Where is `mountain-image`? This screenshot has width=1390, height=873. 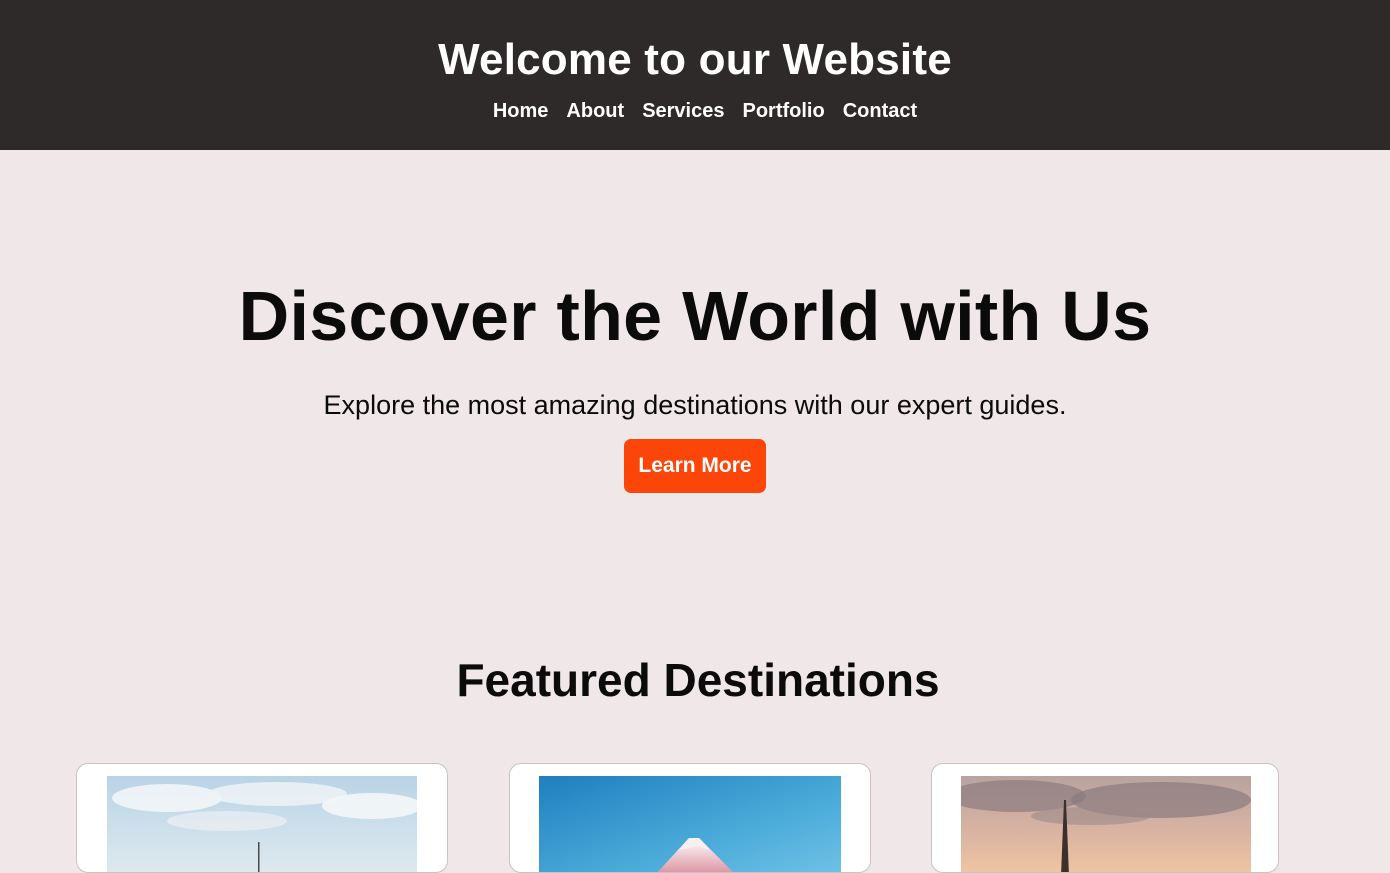
mountain-image is located at coordinates (690, 824).